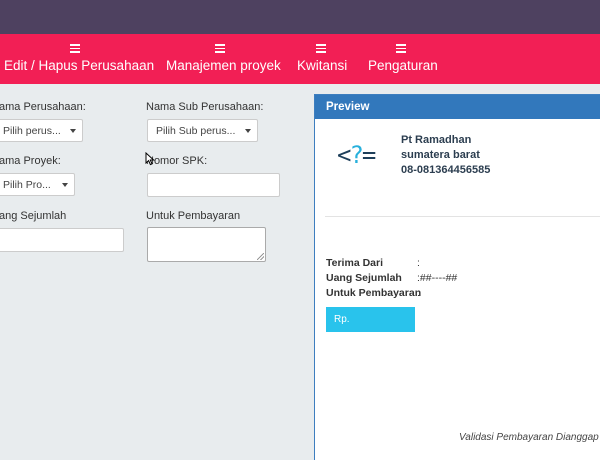  I want to click on nav-item-manajemen-proyek: Manajemen proyek, so click(223, 59).